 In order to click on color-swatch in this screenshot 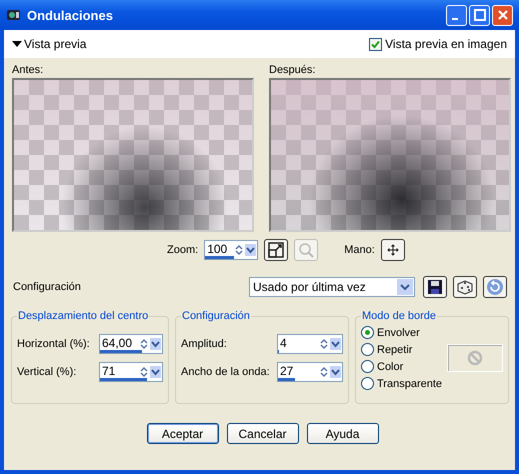, I will do `click(475, 358)`.